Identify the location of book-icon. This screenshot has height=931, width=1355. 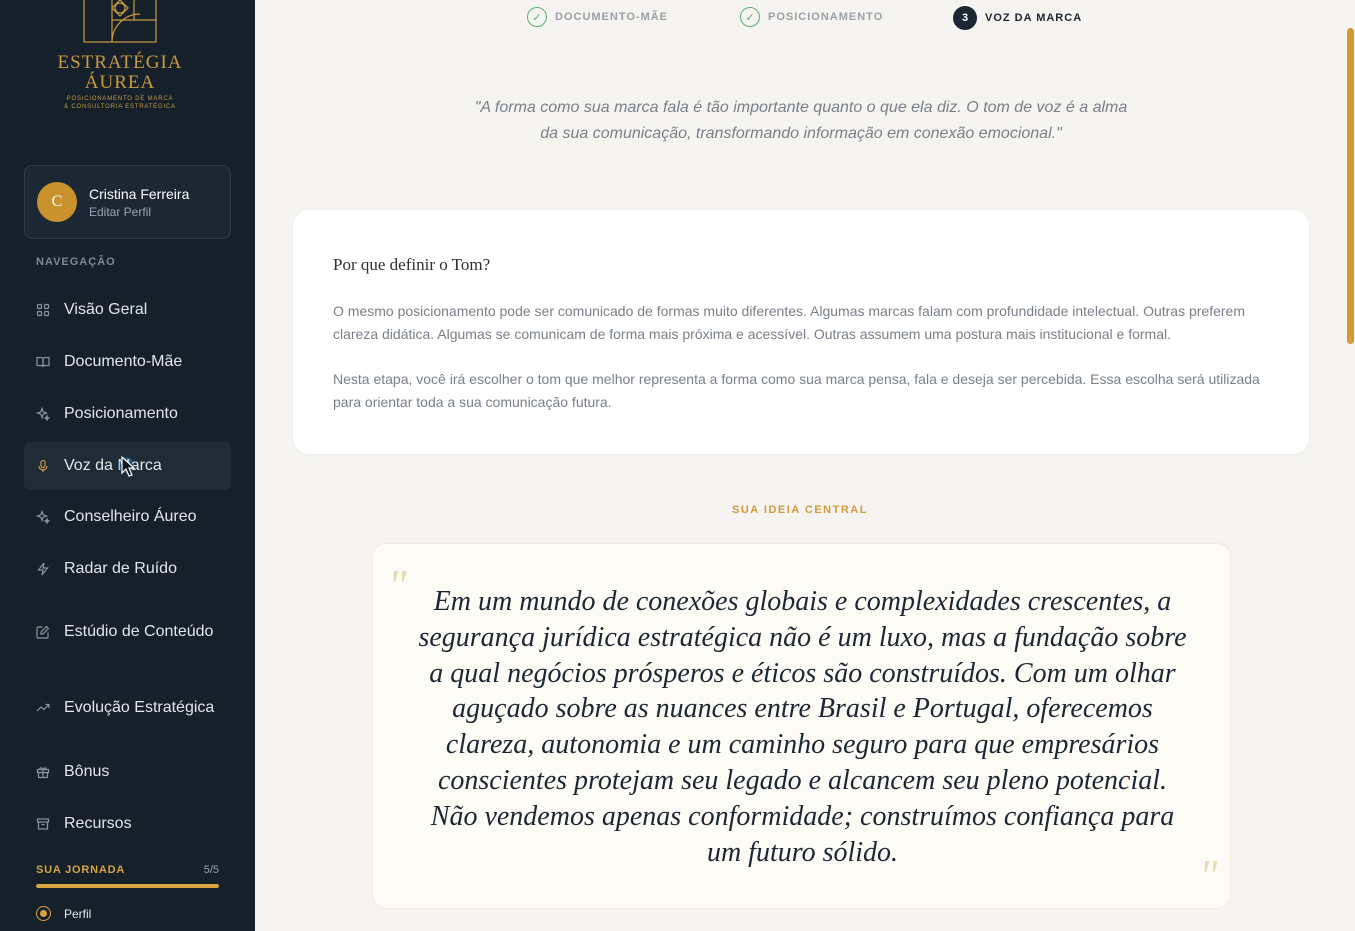
(43, 362).